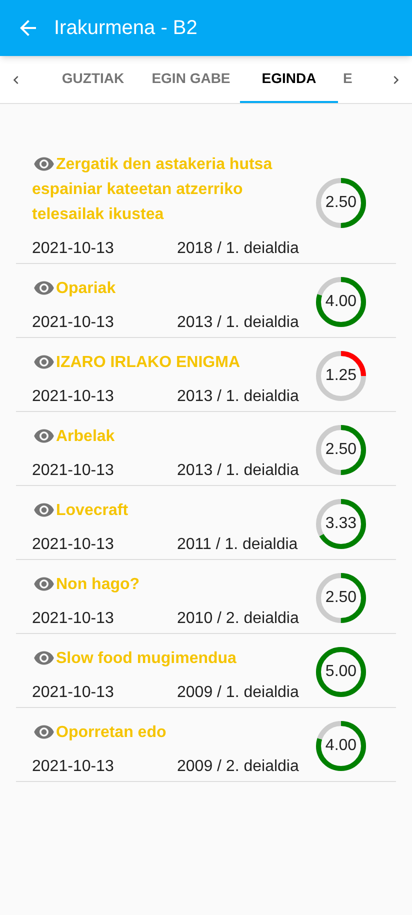 This screenshot has width=412, height=915. I want to click on score-value: 3.33, so click(341, 524).